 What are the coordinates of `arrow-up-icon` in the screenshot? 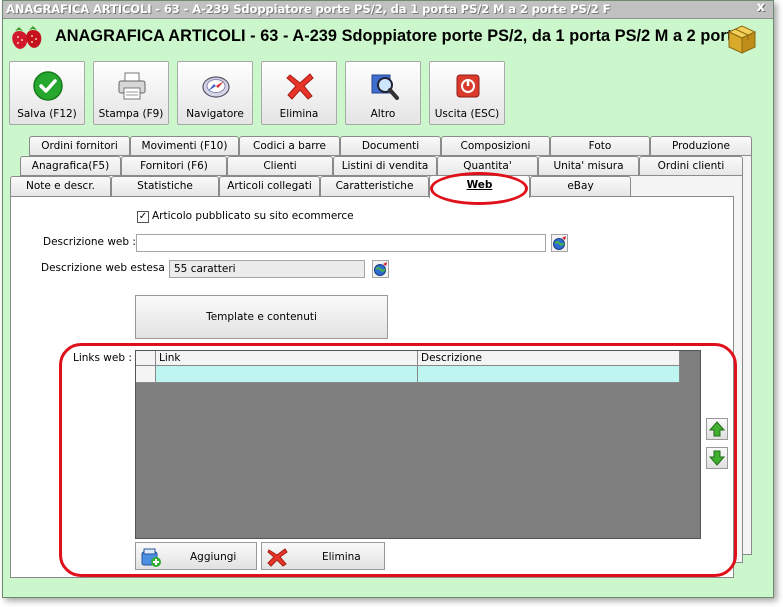 It's located at (717, 429).